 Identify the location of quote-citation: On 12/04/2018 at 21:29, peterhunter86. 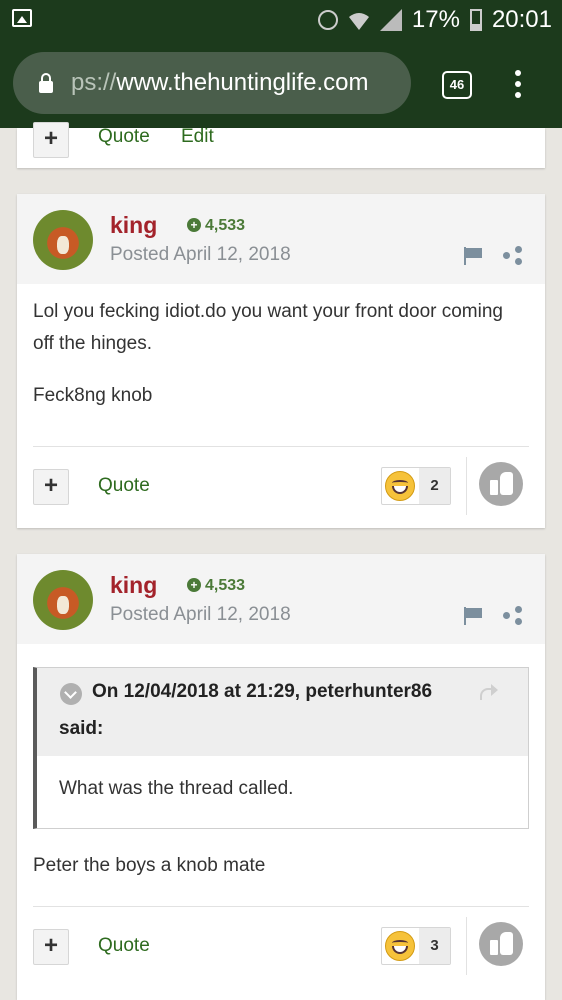
(285, 692).